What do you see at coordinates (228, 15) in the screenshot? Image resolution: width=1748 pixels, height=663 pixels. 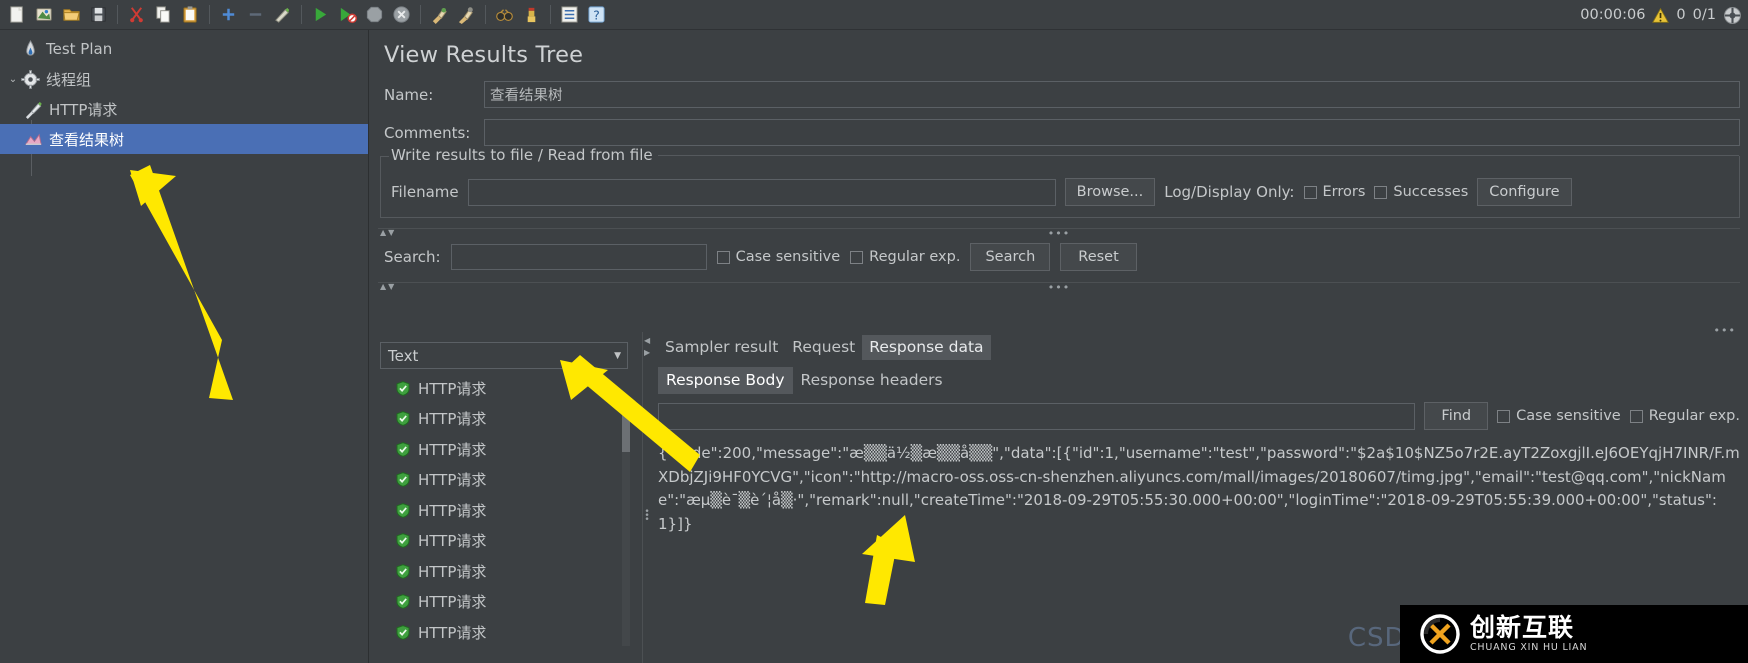 I see `expand-all-icon` at bounding box center [228, 15].